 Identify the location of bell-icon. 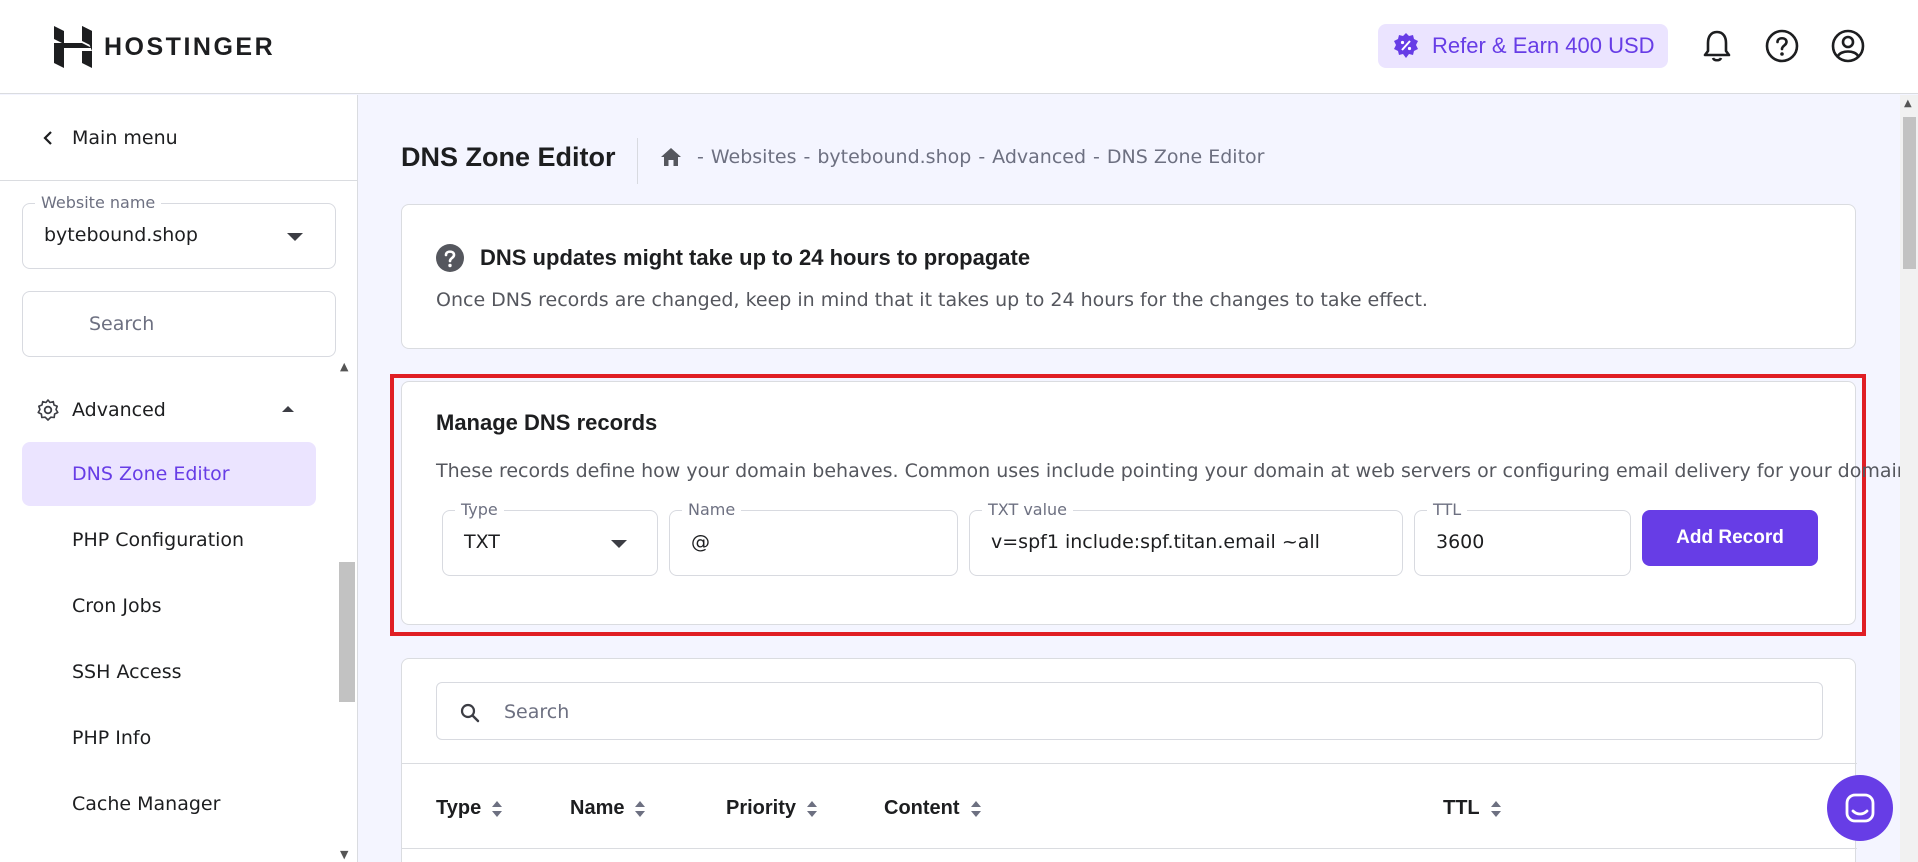
(1717, 46).